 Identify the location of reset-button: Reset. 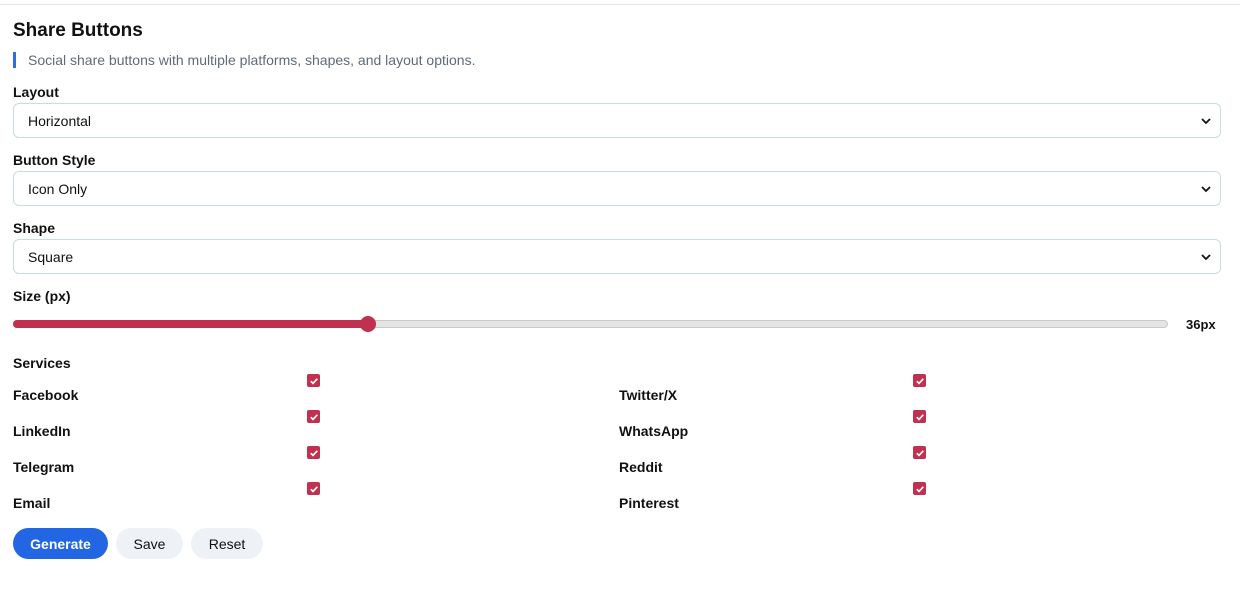
(227, 543).